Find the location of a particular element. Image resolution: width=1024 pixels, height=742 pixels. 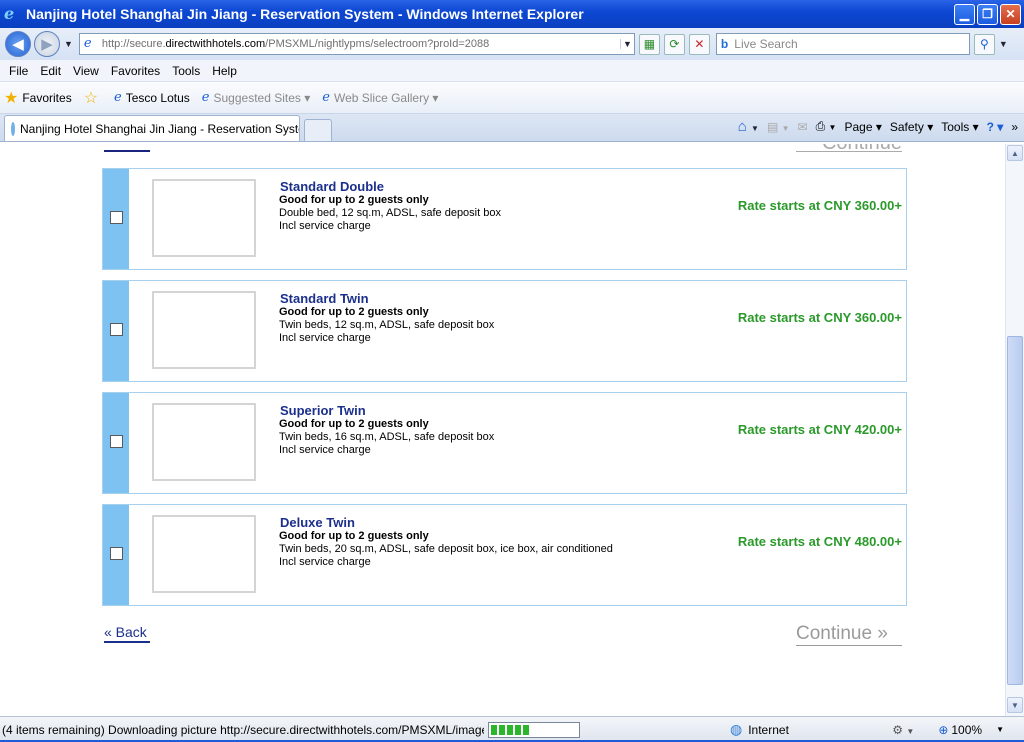

print-icon: ⎙ ▼ is located at coordinates (826, 126).